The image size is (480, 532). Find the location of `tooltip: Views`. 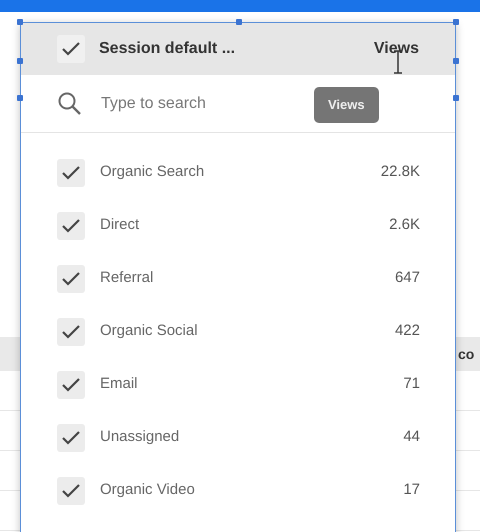

tooltip: Views is located at coordinates (346, 104).